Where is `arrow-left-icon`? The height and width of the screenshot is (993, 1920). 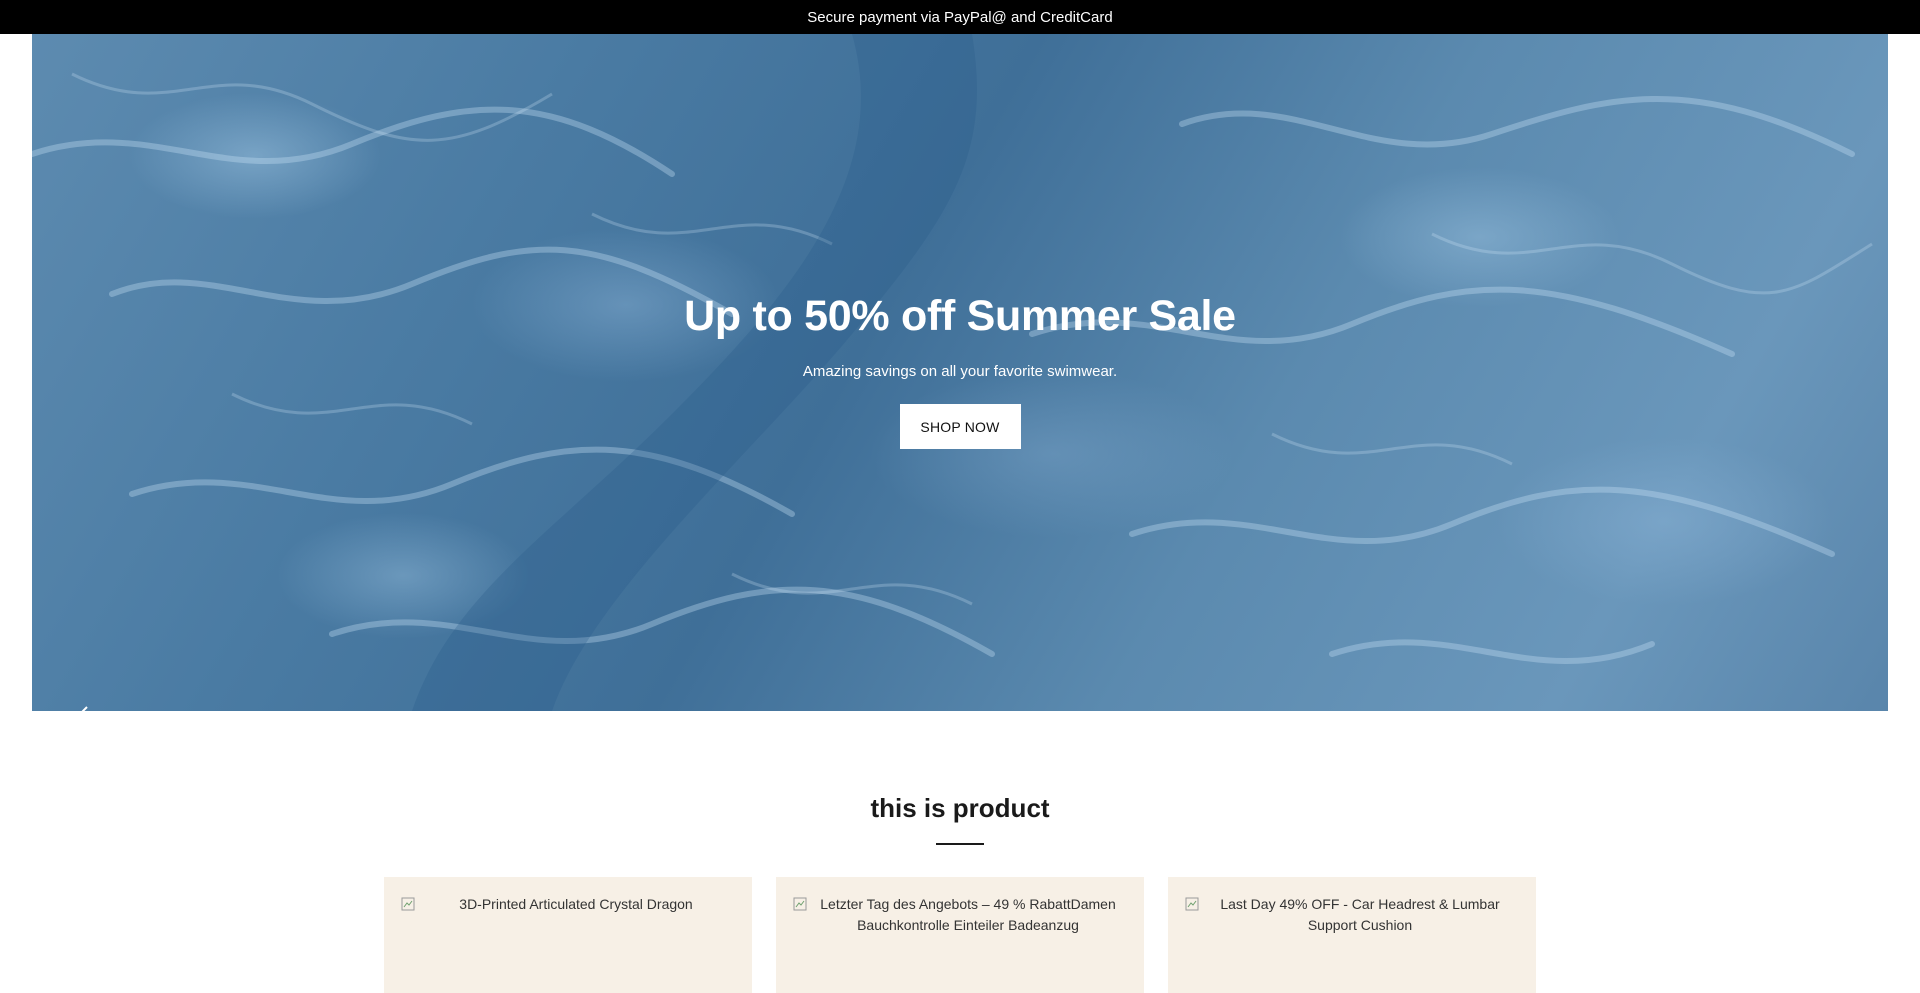 arrow-left-icon is located at coordinates (88, 705).